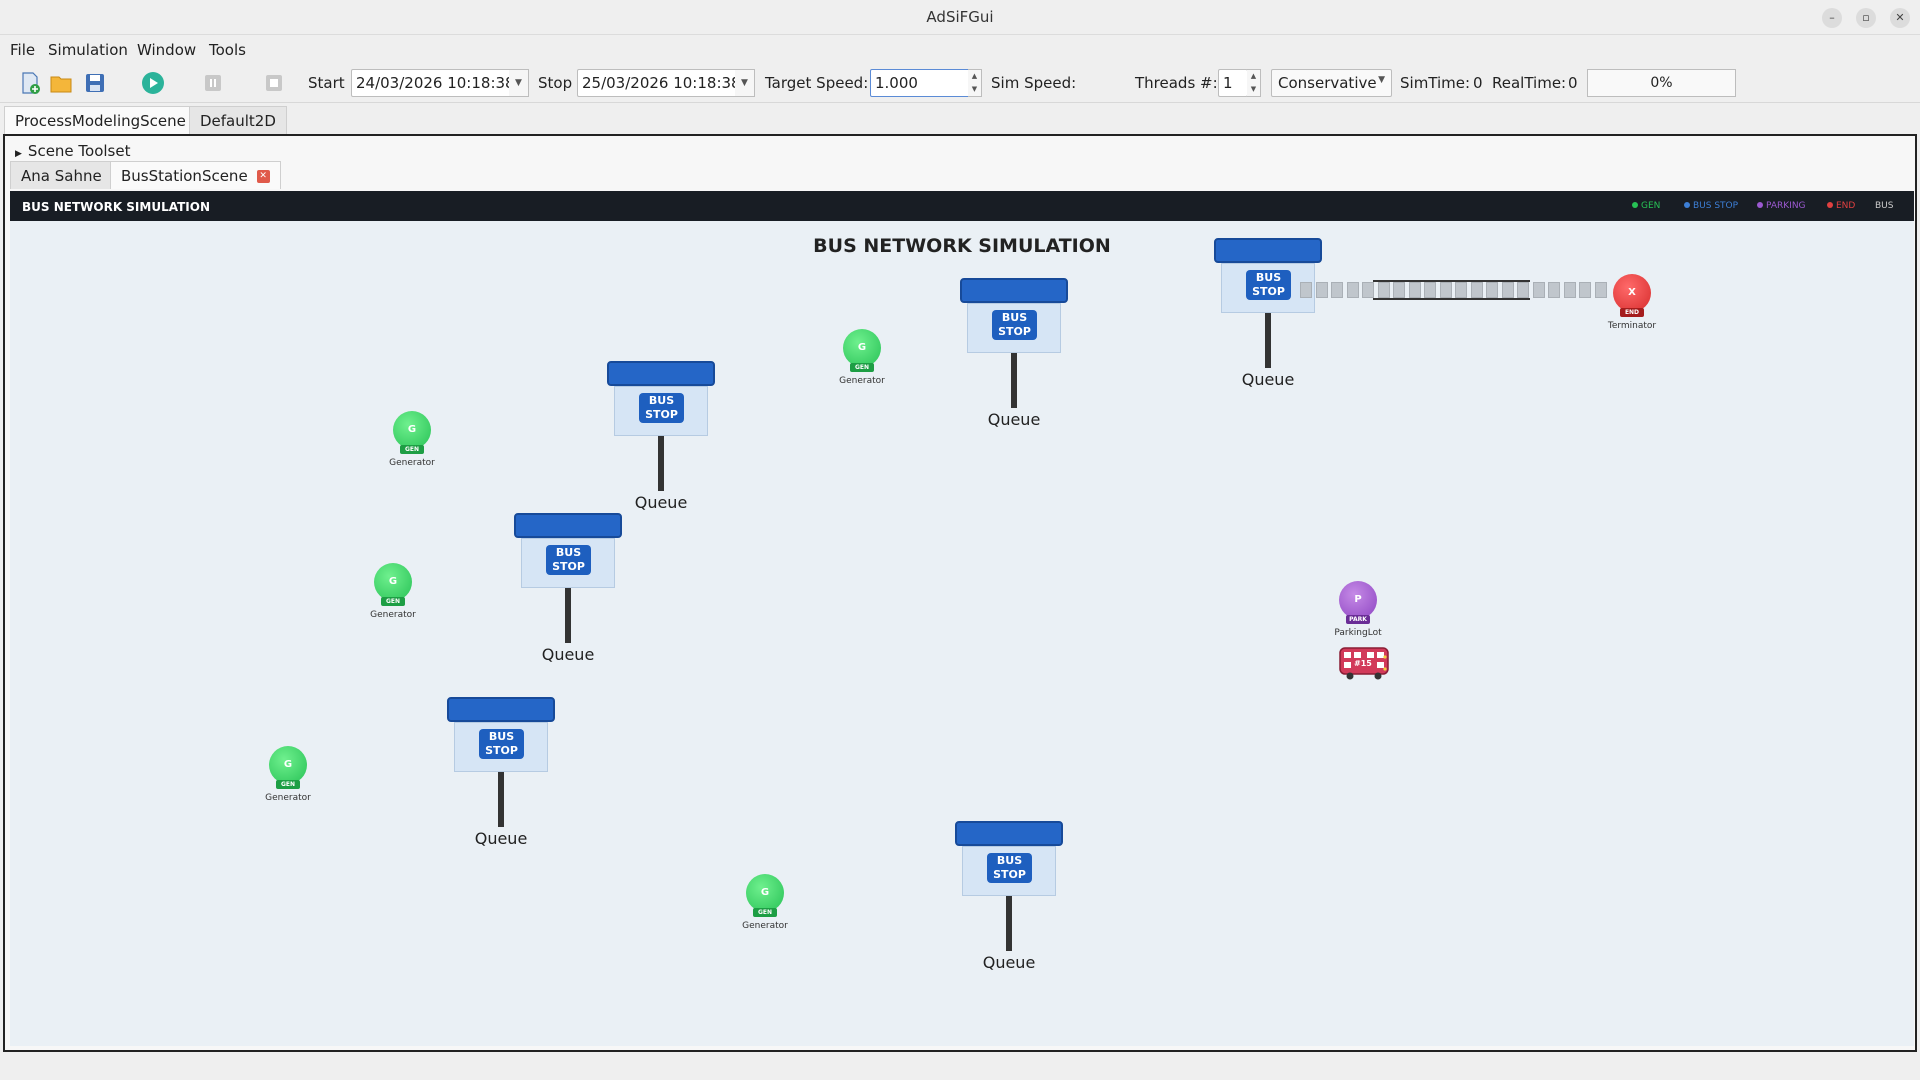 Image resolution: width=1920 pixels, height=1080 pixels. What do you see at coordinates (263, 176) in the screenshot?
I see `close-tab-icon: ✕` at bounding box center [263, 176].